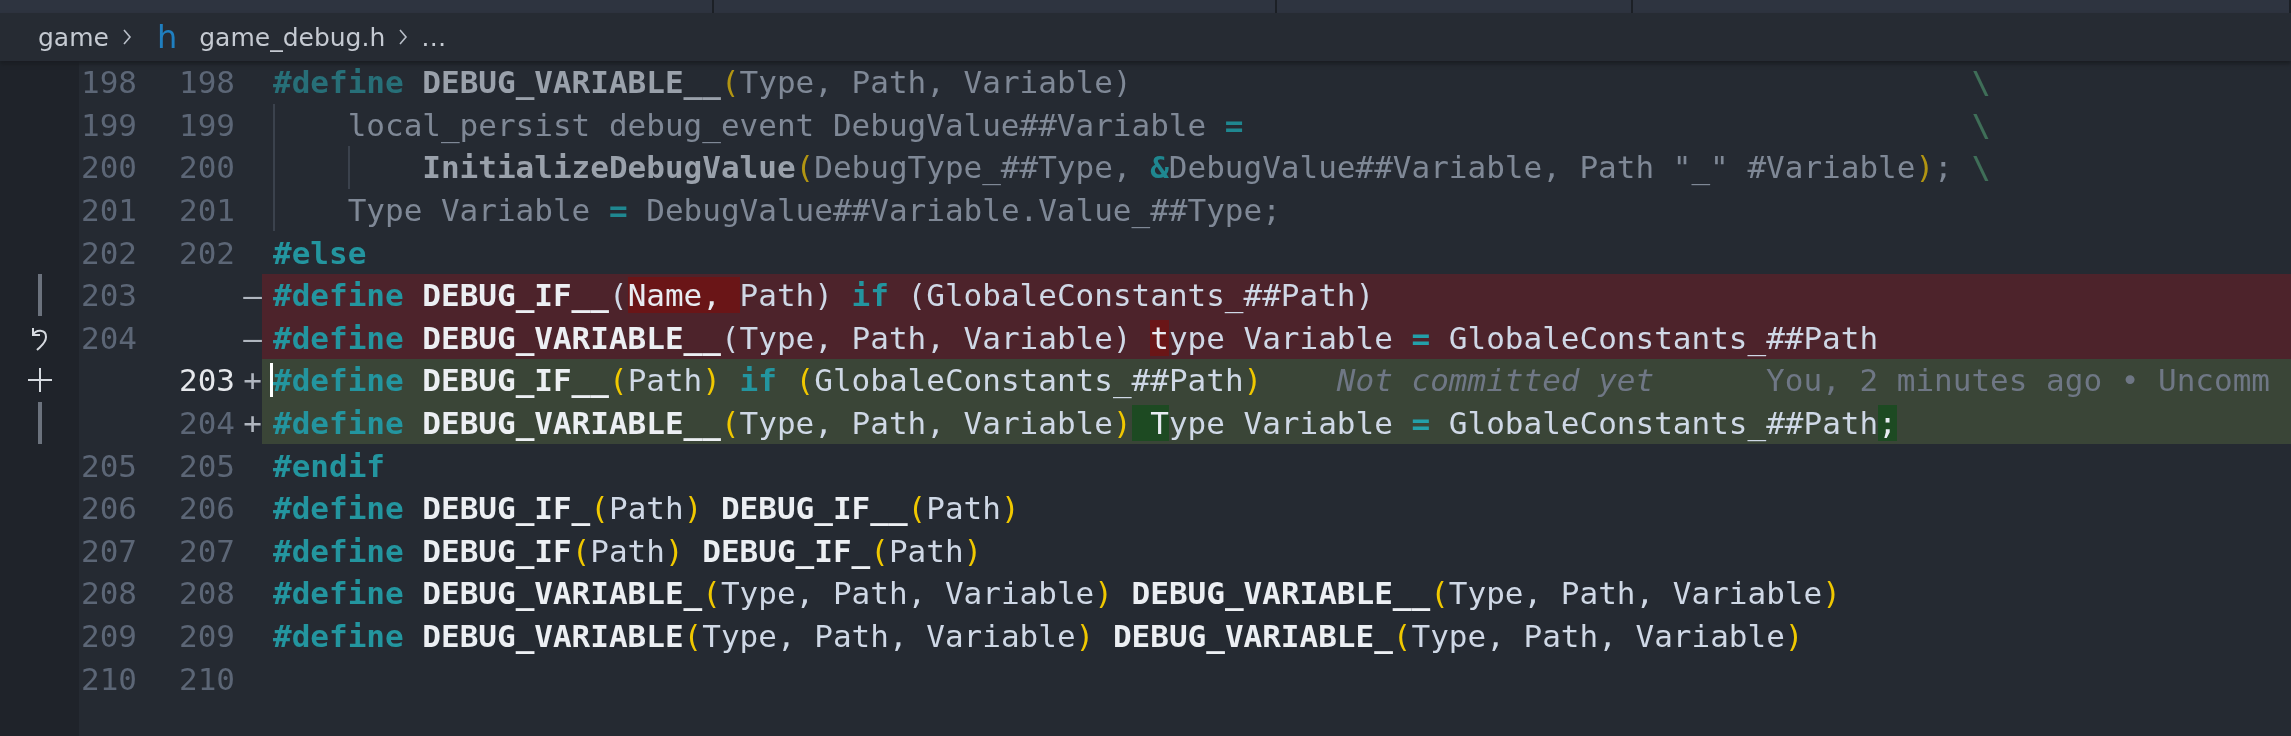 Image resolution: width=2291 pixels, height=736 pixels. I want to click on code-text: #Variable, so click(1831, 167).